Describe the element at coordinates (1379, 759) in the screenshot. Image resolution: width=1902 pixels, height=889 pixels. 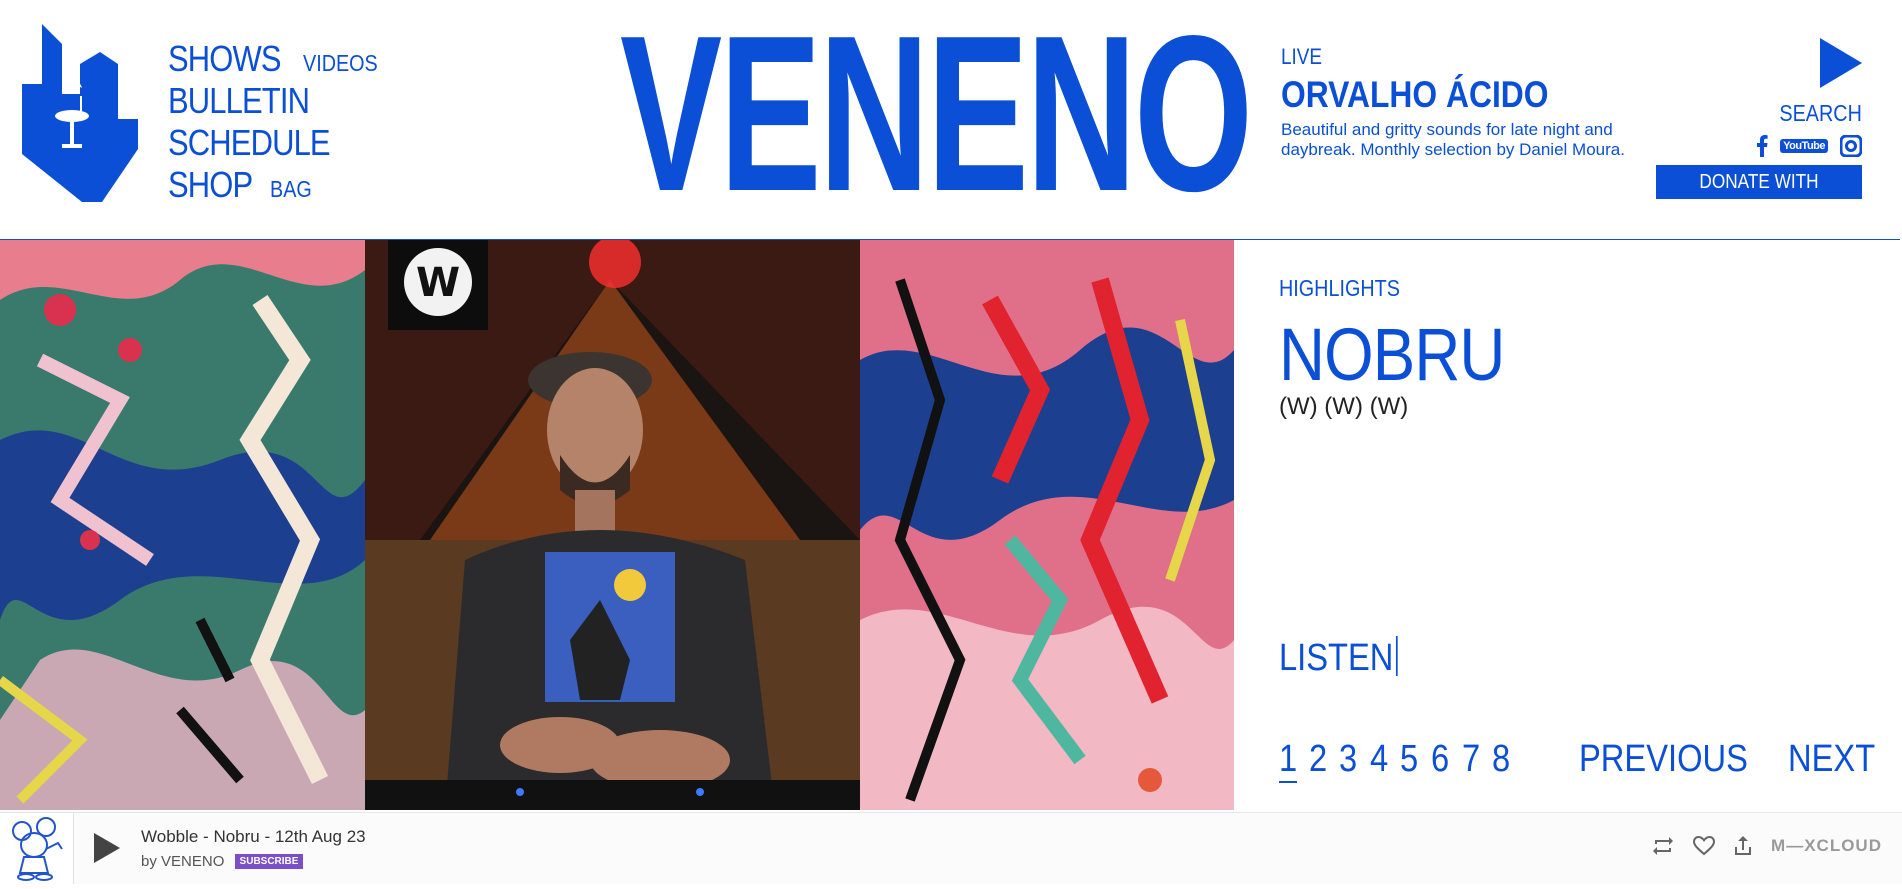
I see `page-4: 4` at that location.